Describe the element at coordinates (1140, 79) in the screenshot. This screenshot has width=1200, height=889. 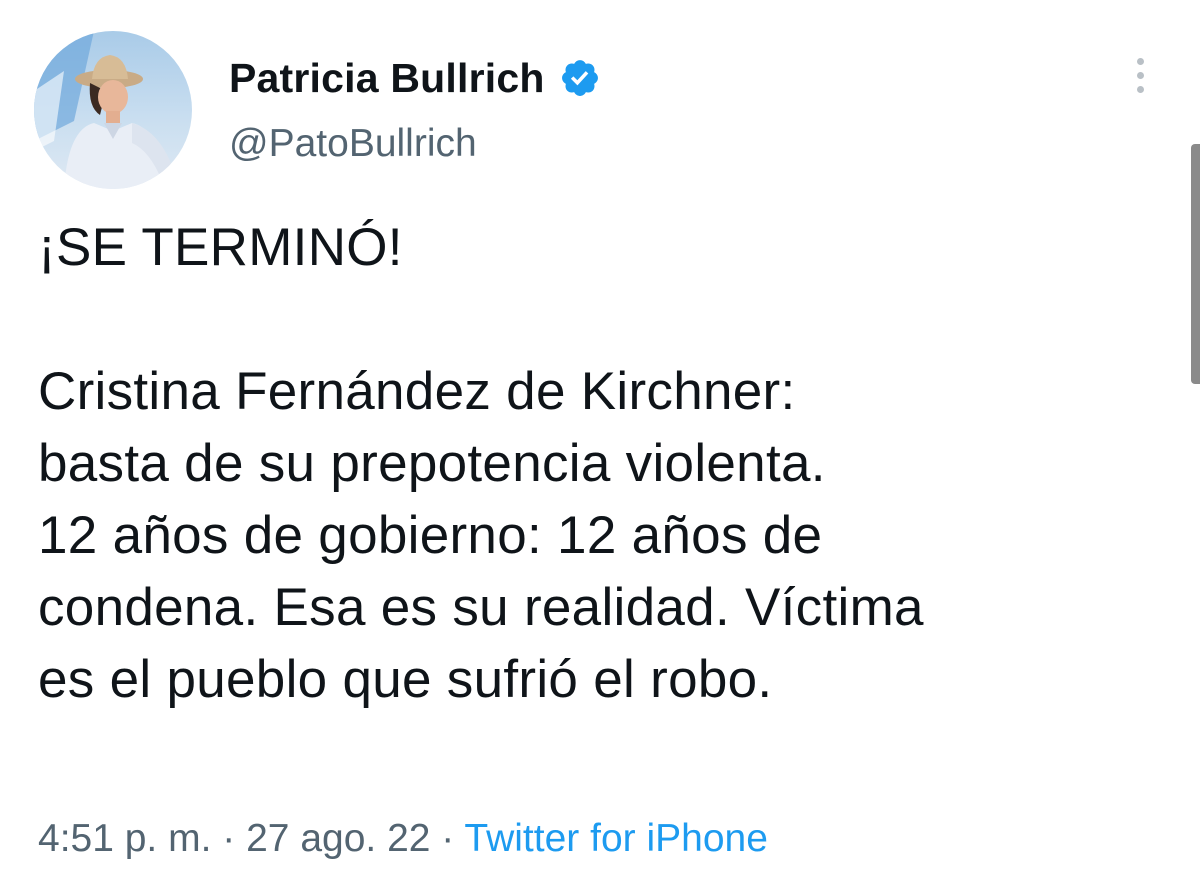
I see `more-options-icon` at that location.